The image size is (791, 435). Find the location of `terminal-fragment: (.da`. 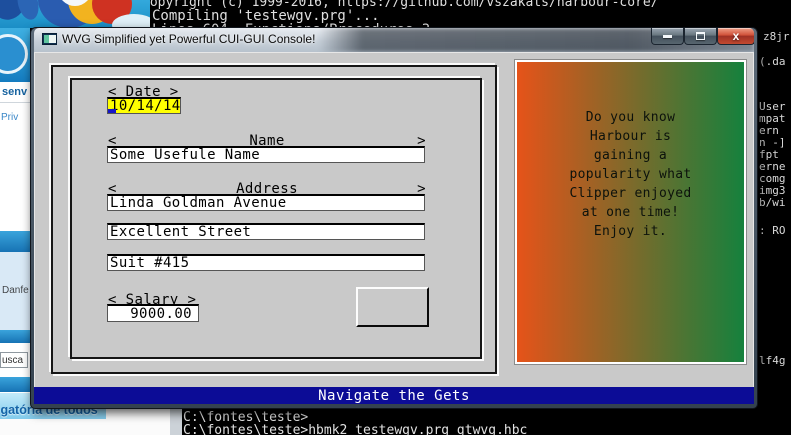

terminal-fragment: (.da is located at coordinates (772, 61).